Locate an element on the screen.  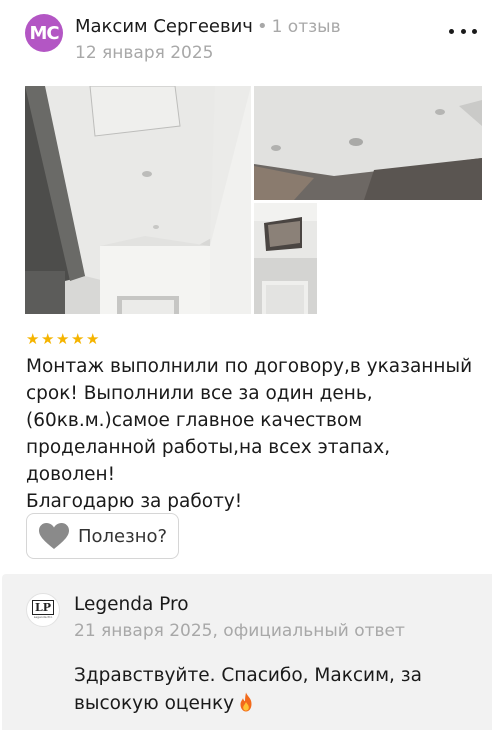
org-logo-mark: LP is located at coordinates (42, 607).